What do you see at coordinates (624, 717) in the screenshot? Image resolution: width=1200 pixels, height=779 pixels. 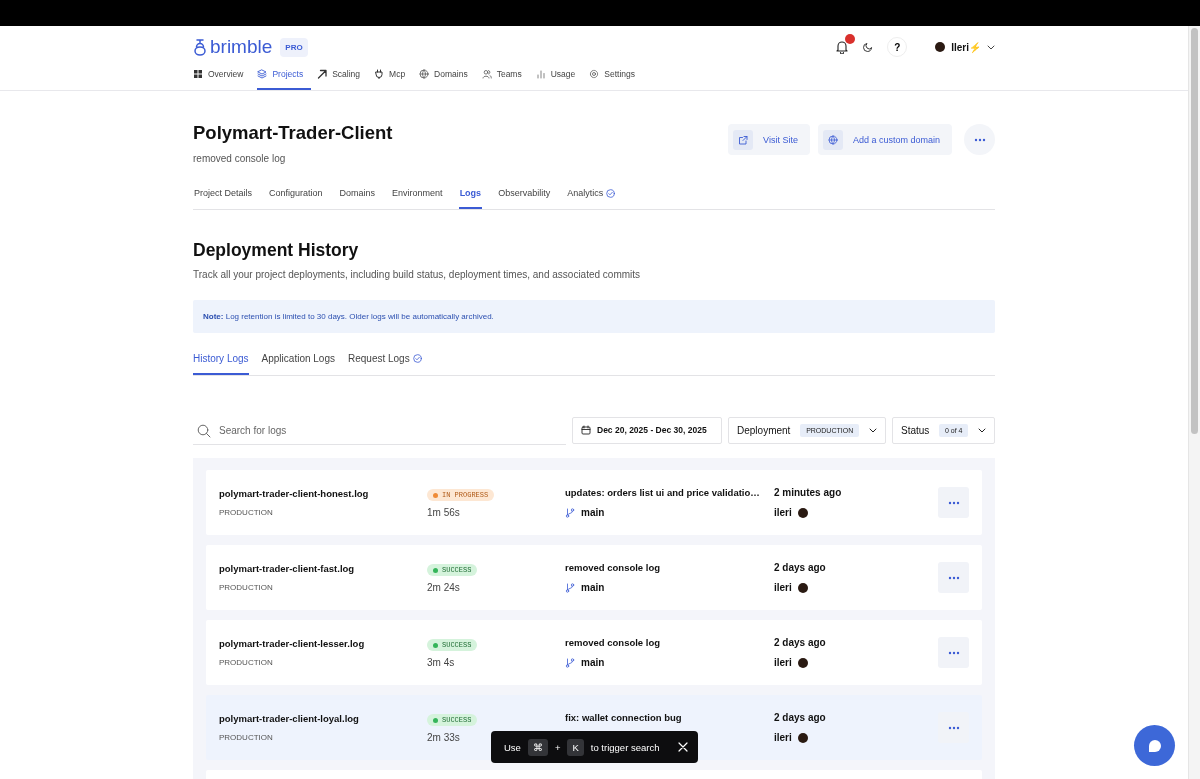 I see `commit-message: fix: wallet connection bug` at bounding box center [624, 717].